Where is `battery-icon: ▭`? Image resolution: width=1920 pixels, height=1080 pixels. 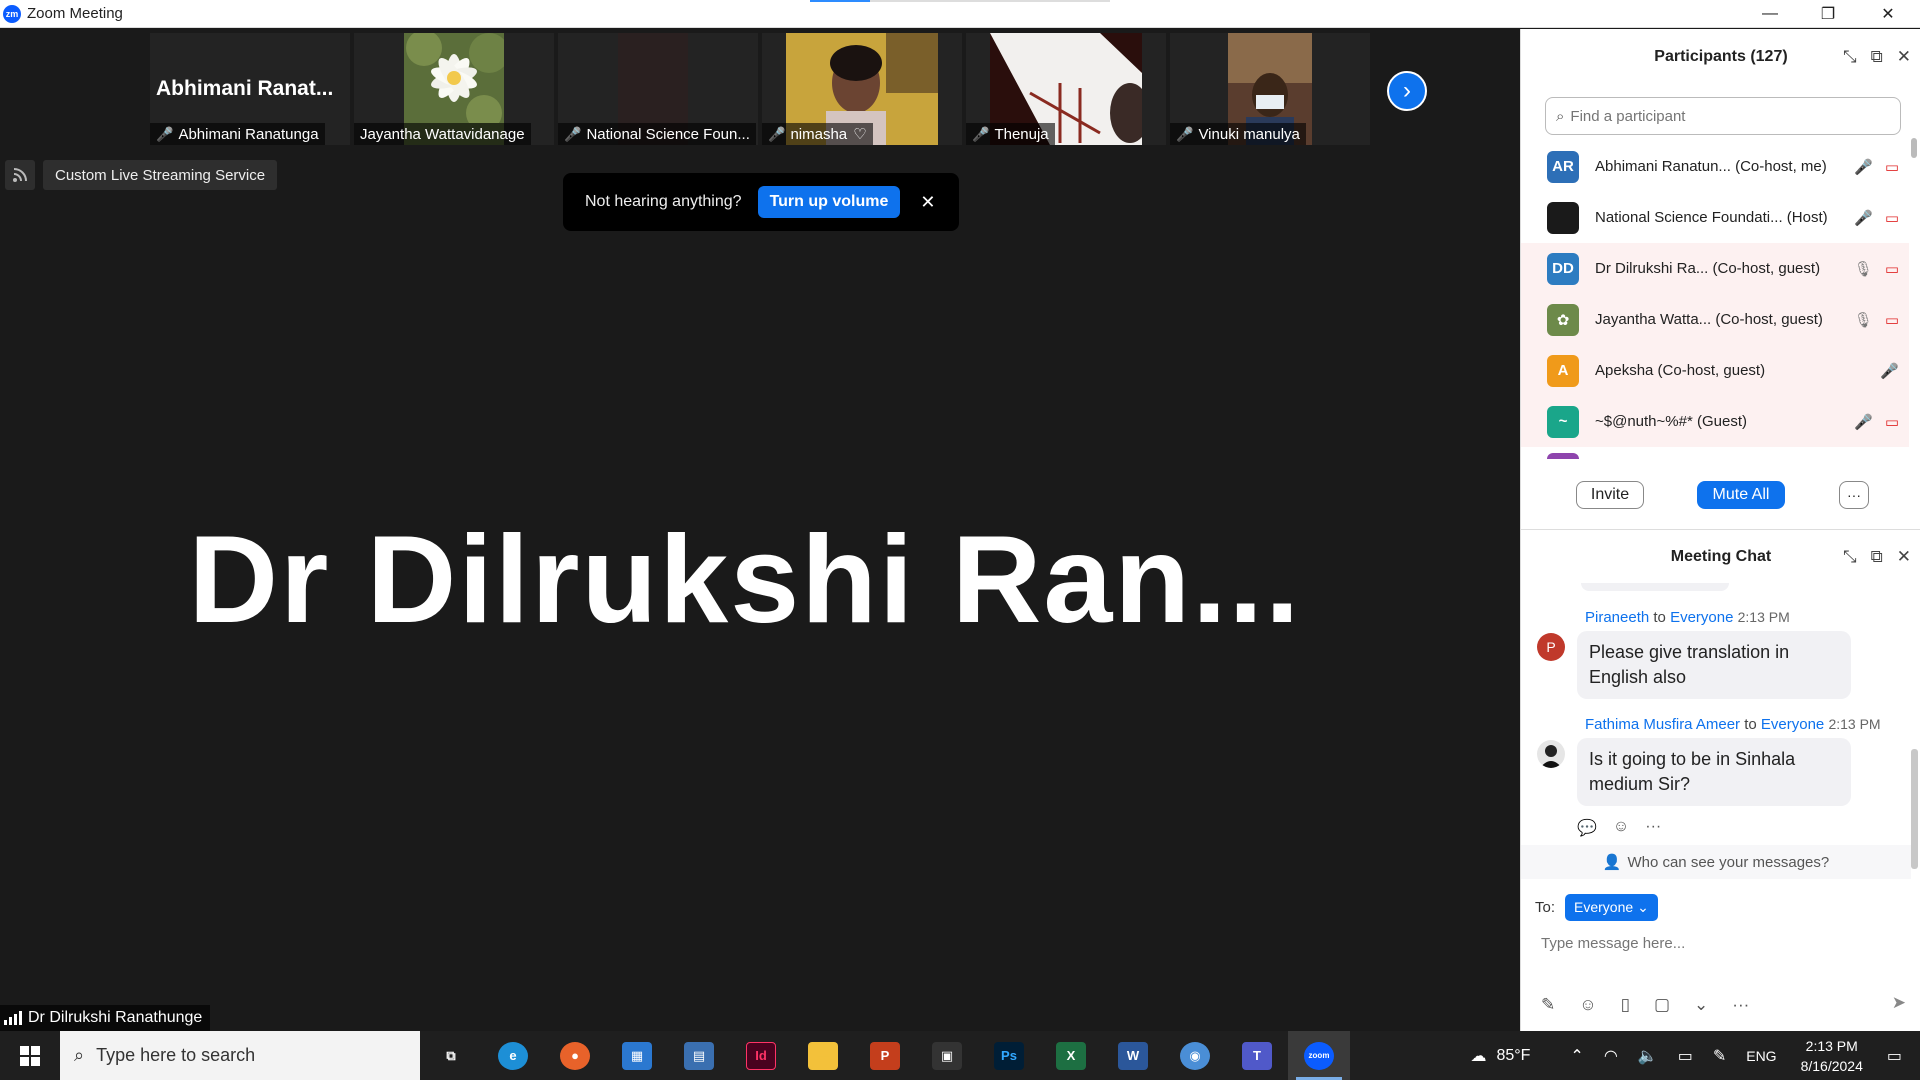 battery-icon: ▭ is located at coordinates (1685, 1056).